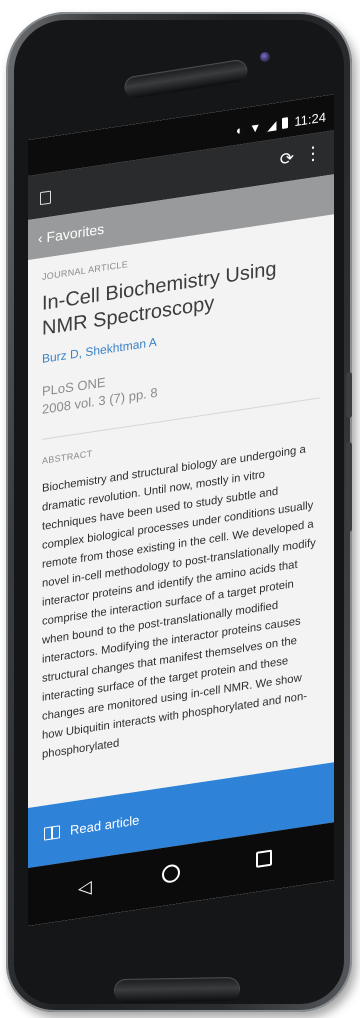 The image size is (360, 1018). I want to click on back-icon: ◁, so click(85, 887).